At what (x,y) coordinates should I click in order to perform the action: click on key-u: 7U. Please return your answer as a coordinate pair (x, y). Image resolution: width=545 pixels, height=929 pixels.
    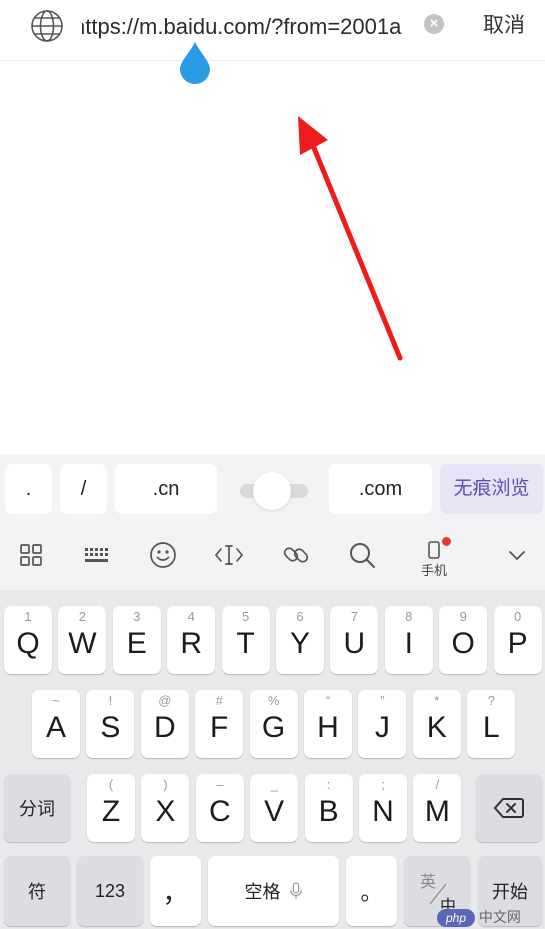
    Looking at the image, I should click on (354, 640).